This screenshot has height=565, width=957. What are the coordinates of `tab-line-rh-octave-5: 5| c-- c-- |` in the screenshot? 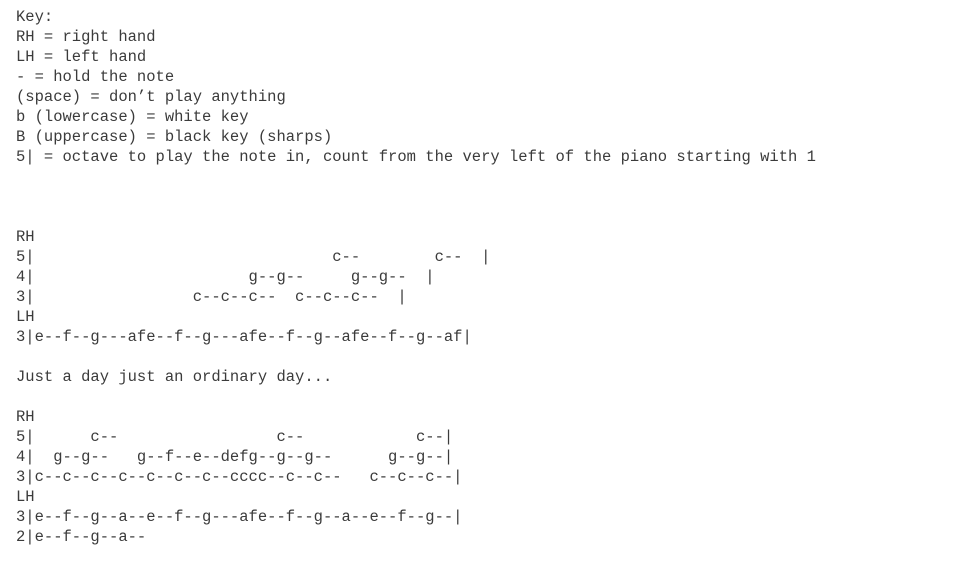 It's located at (253, 257).